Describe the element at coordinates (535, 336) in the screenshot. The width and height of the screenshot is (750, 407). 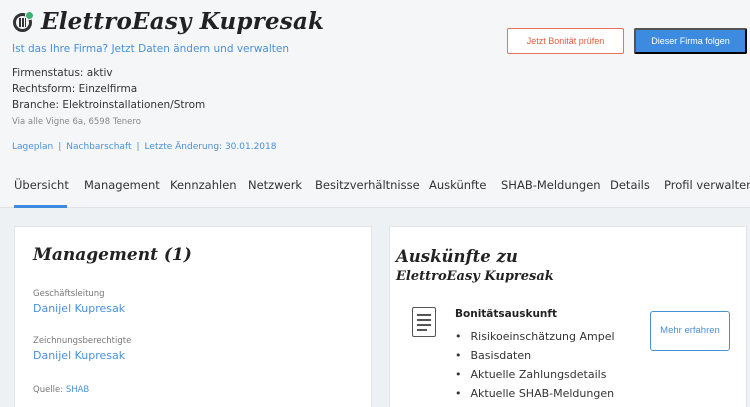
I see `list-item: Risikoeinschätzung Ampel` at that location.